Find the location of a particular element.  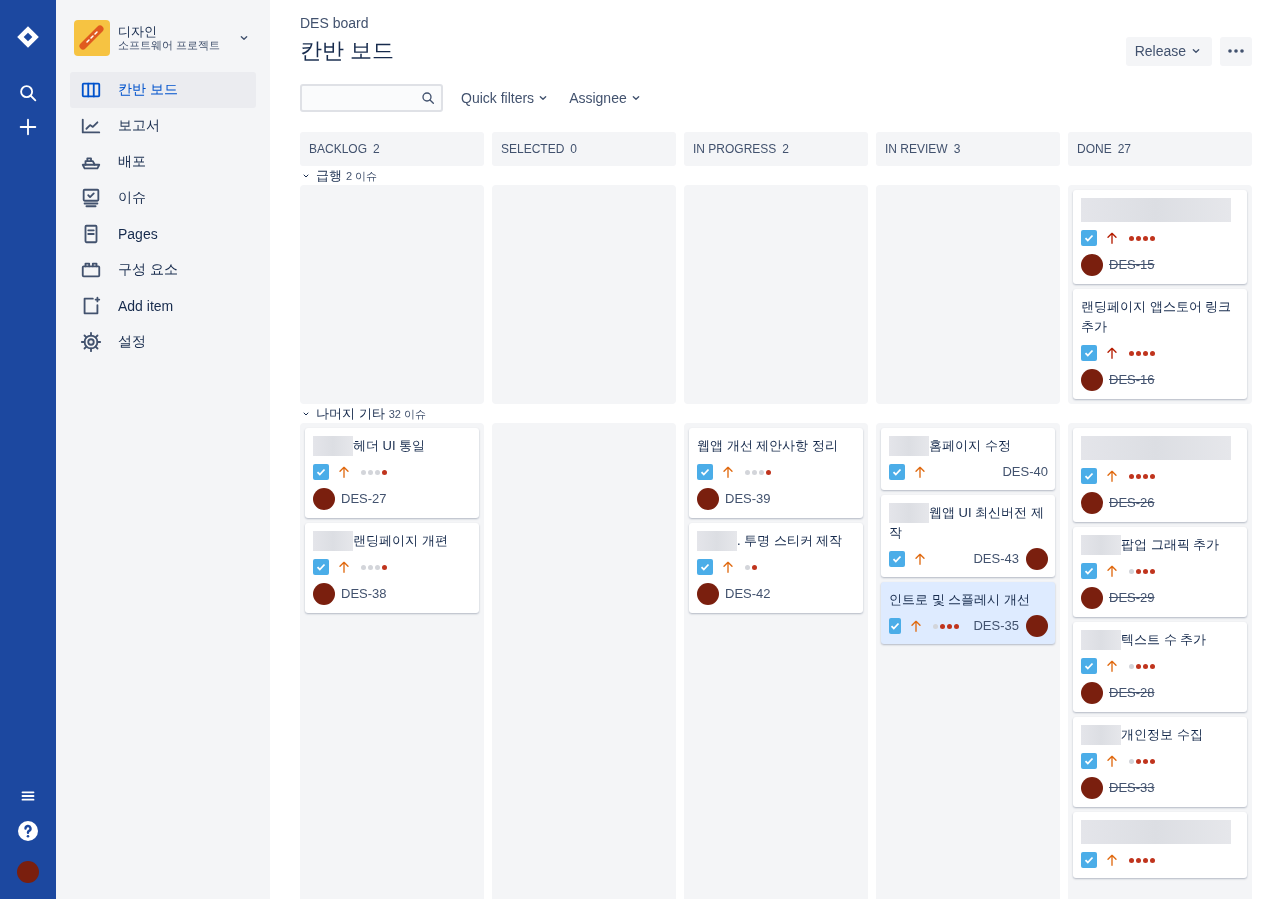

issue-key: DES-16 is located at coordinates (1132, 380).